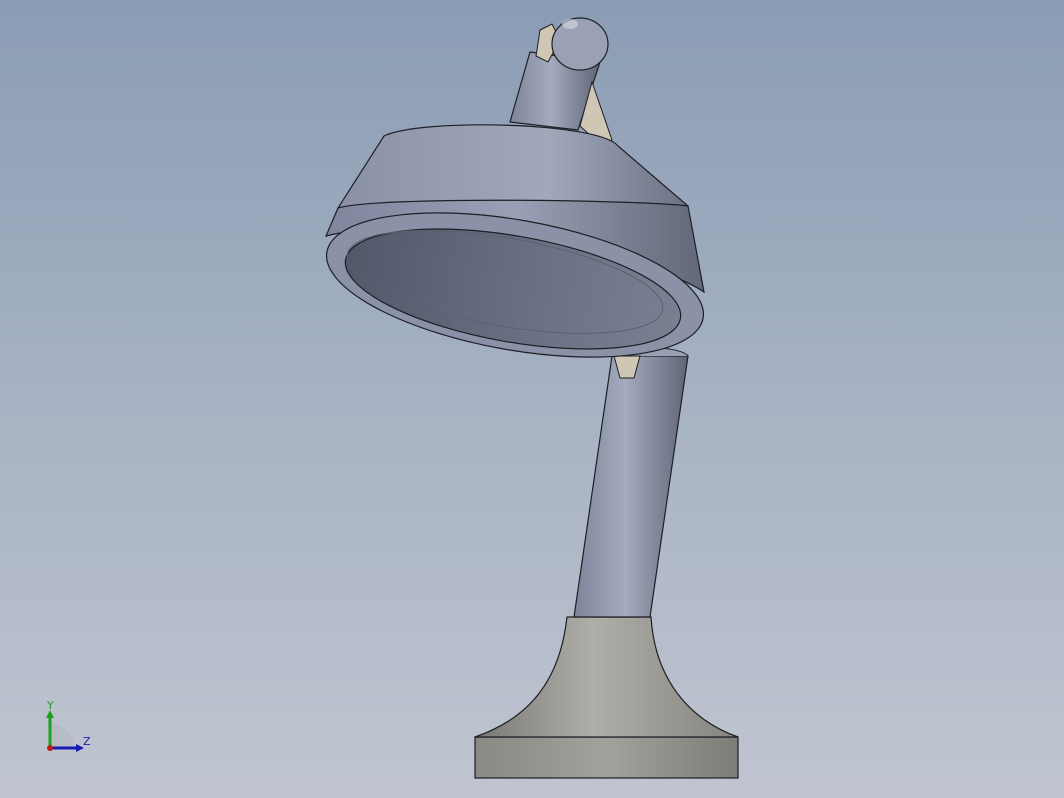 The image size is (1064, 798). I want to click on base-plate, so click(606, 757).